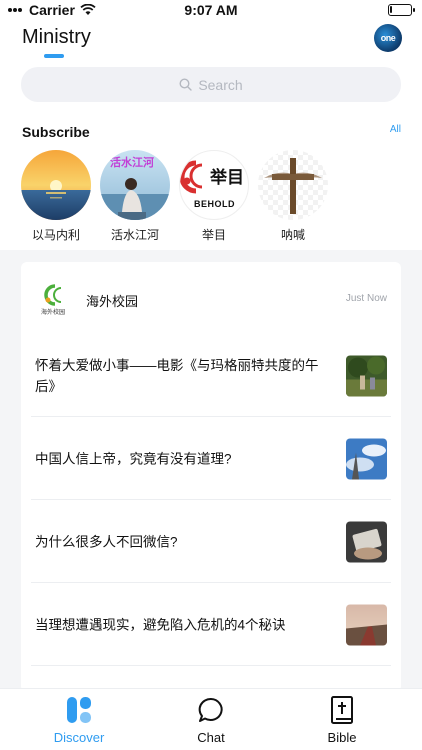  I want to click on road-sunset-image, so click(366, 624).